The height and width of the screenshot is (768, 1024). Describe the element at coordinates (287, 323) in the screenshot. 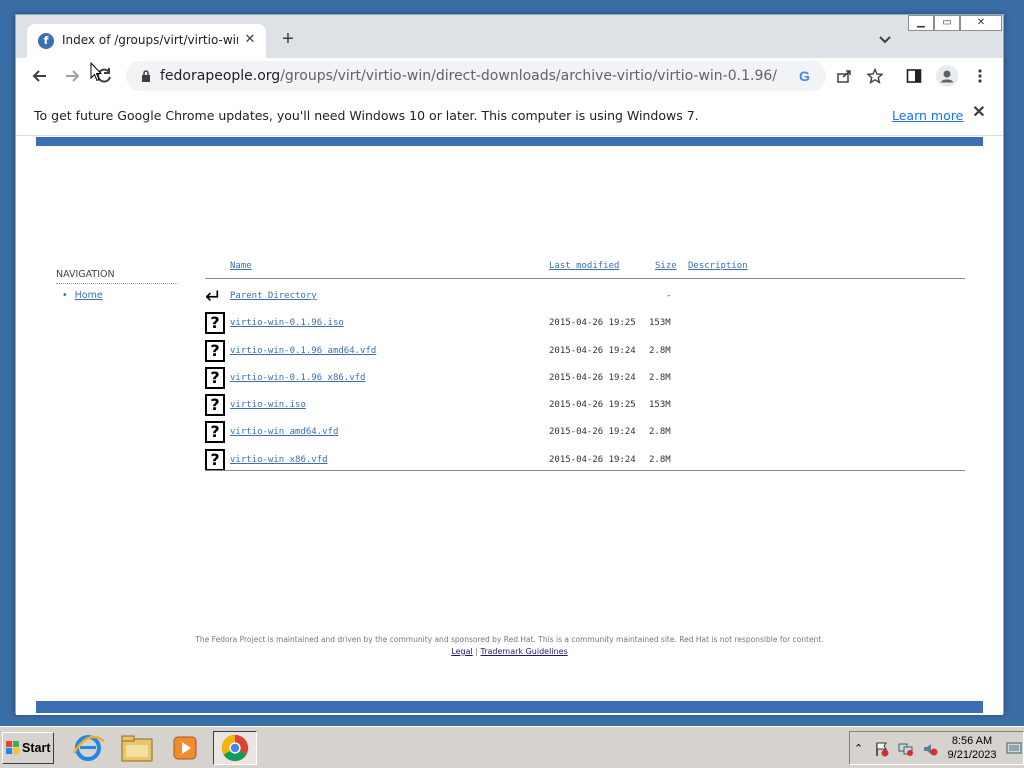

I see `file-link: virtio-win-0.1.96.iso` at that location.